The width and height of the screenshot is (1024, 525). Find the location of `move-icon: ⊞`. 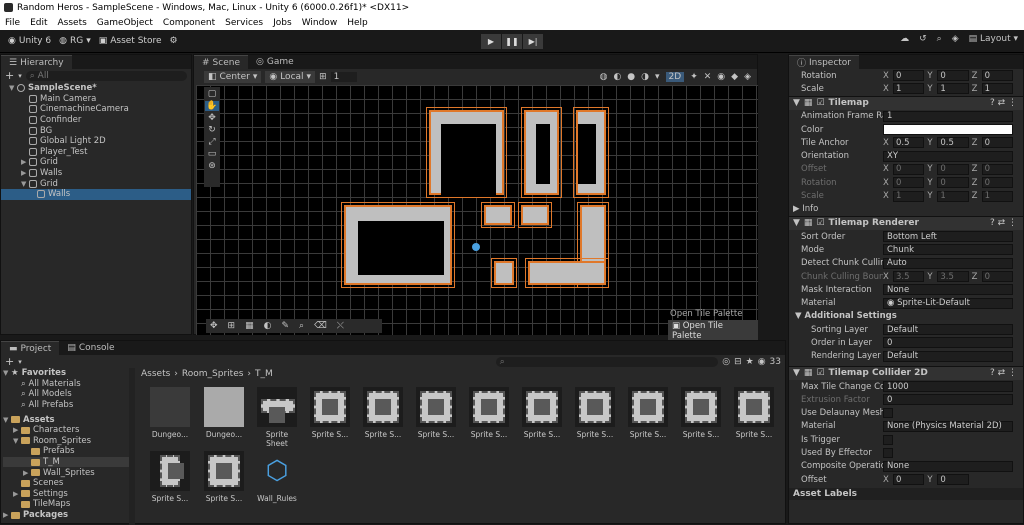

move-icon: ⊞ is located at coordinates (232, 326).